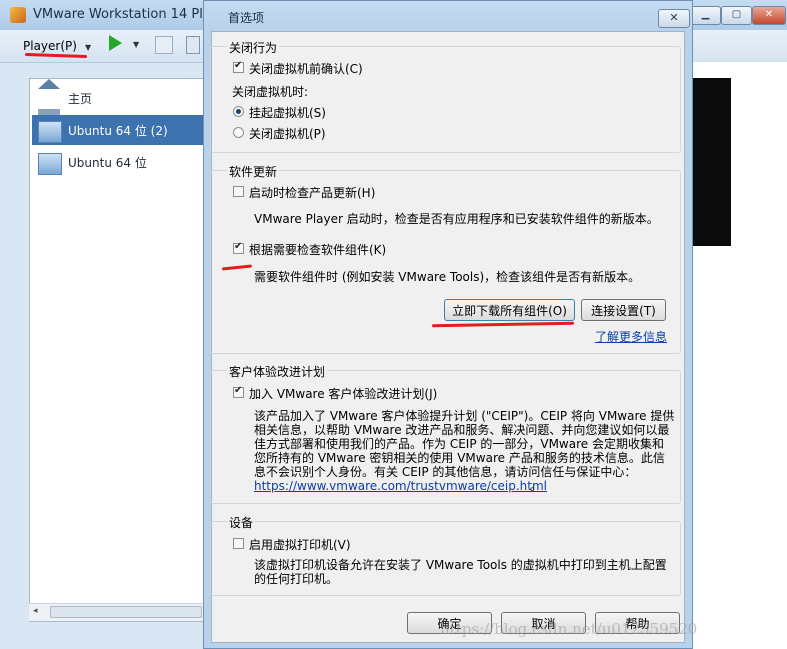 The height and width of the screenshot is (649, 787). I want to click on library-item-ubuntu-64-2: Ubuntu 64 位 (2), so click(118, 130).